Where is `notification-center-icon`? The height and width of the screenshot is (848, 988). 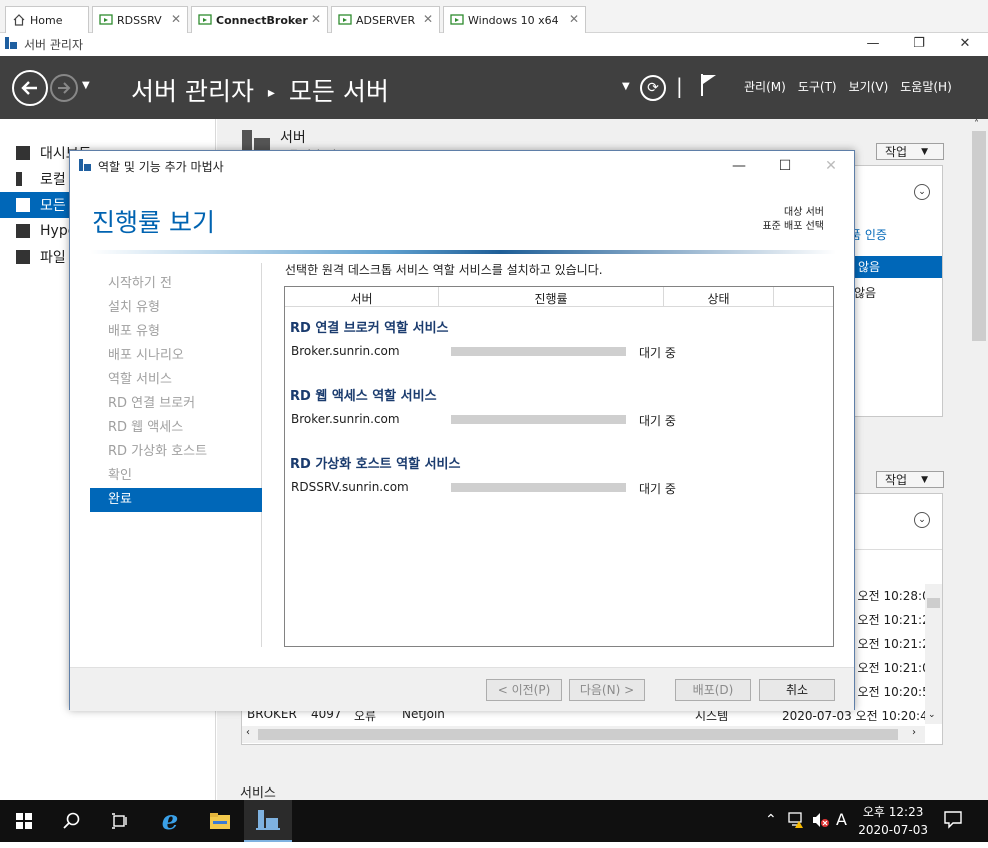
notification-center-icon is located at coordinates (953, 821).